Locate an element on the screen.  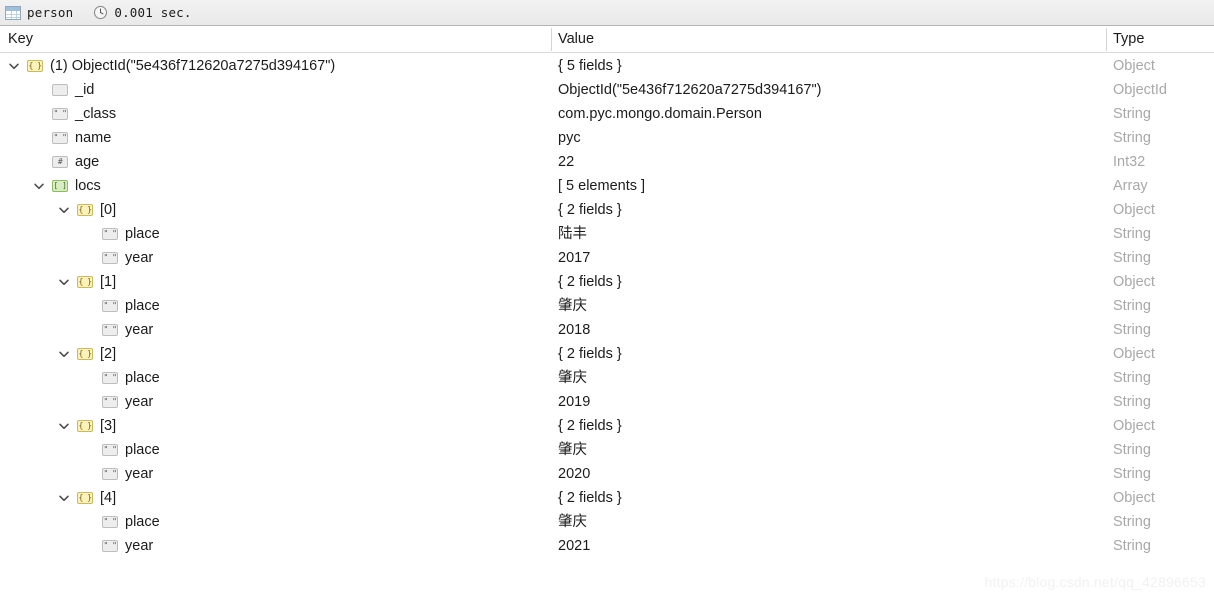
tree-row-value: 2021 is located at coordinates (574, 546).